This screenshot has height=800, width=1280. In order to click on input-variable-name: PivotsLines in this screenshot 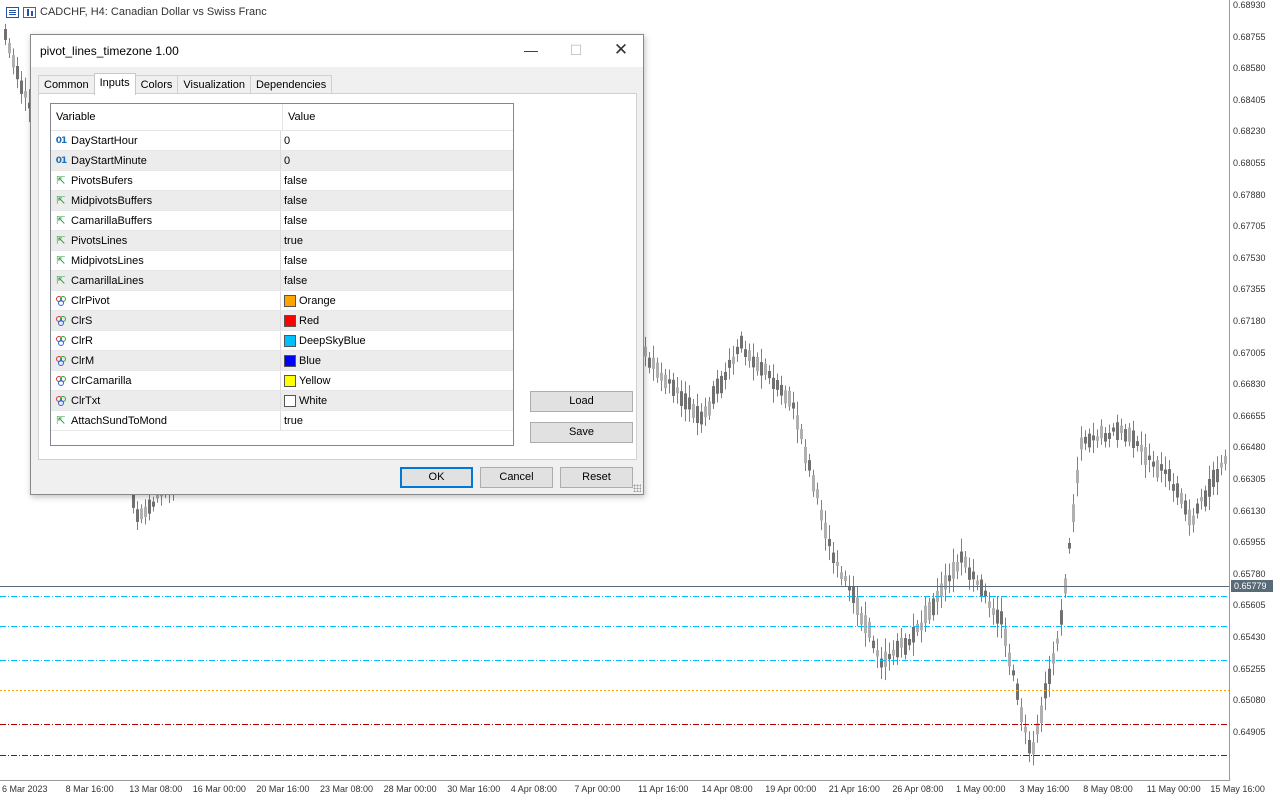, I will do `click(99, 240)`.